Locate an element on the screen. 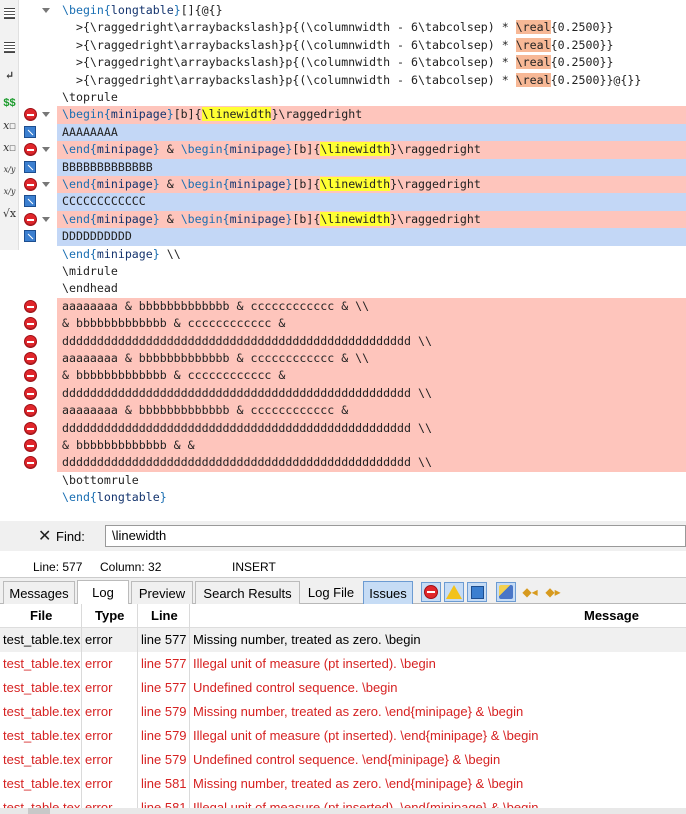 The height and width of the screenshot is (814, 686). code-line: BBBBBBBBBBBBB is located at coordinates (371, 167).